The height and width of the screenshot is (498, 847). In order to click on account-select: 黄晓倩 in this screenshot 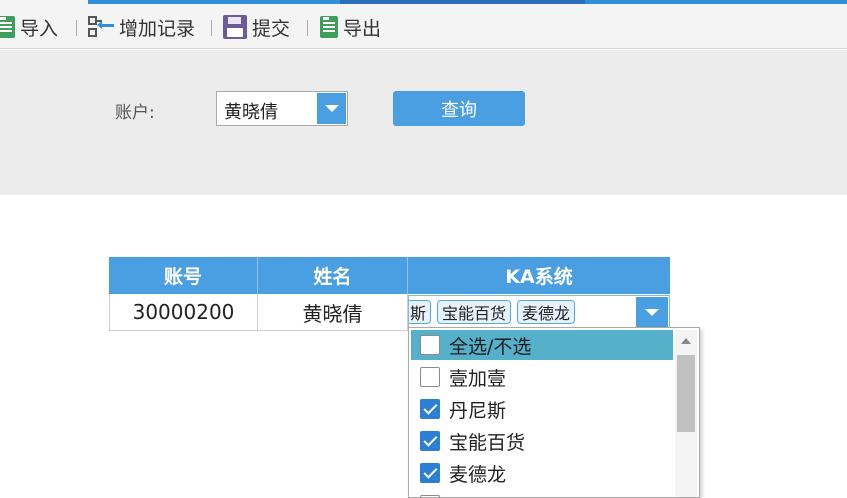, I will do `click(282, 108)`.